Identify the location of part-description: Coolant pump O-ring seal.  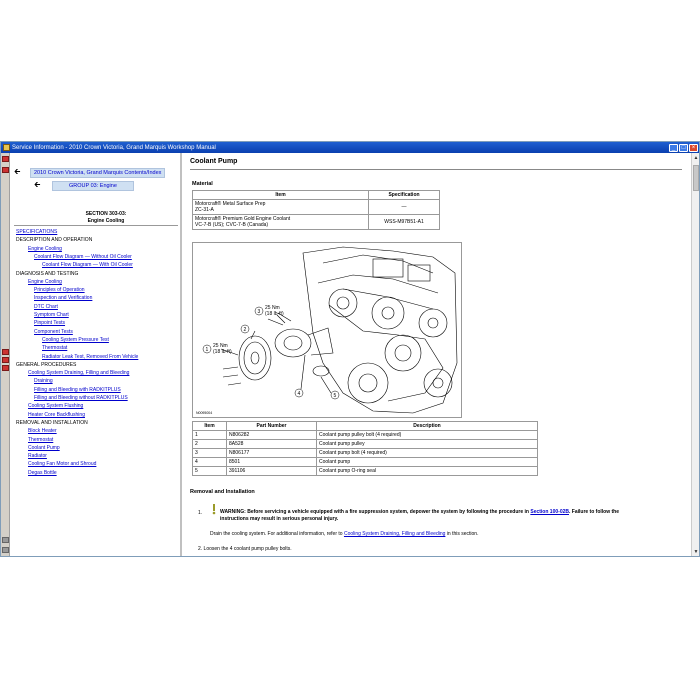
(427, 471).